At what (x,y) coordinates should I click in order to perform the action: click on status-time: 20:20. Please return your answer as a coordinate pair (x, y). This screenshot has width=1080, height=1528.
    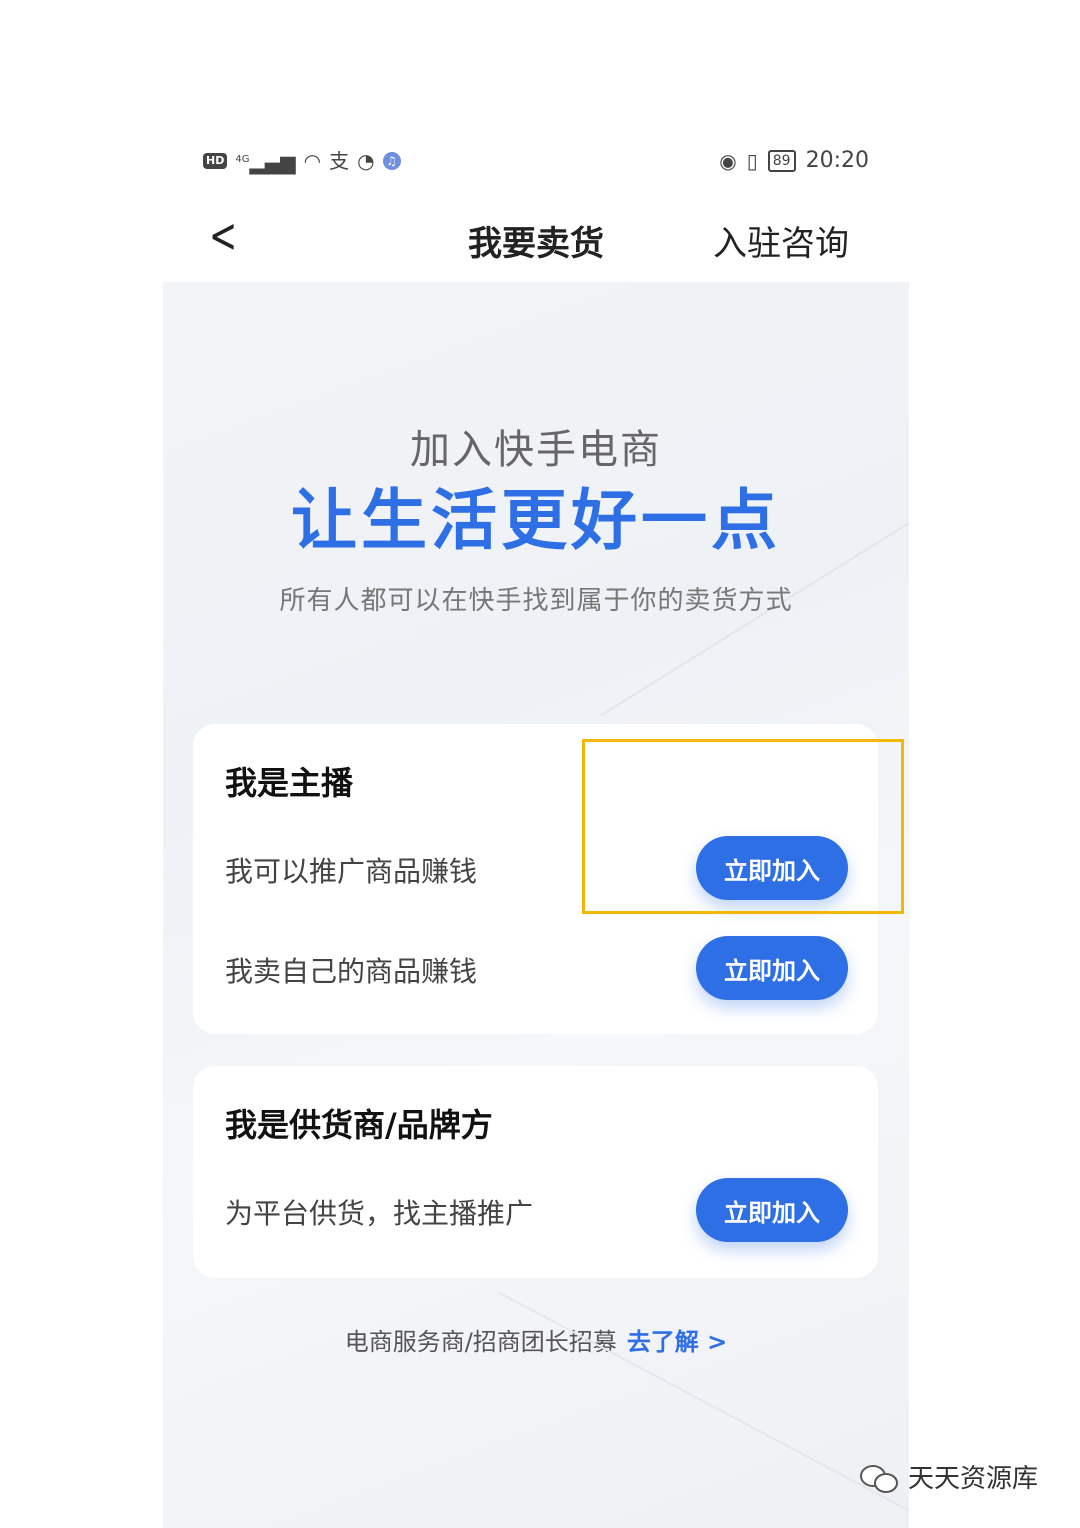
    Looking at the image, I should click on (837, 160).